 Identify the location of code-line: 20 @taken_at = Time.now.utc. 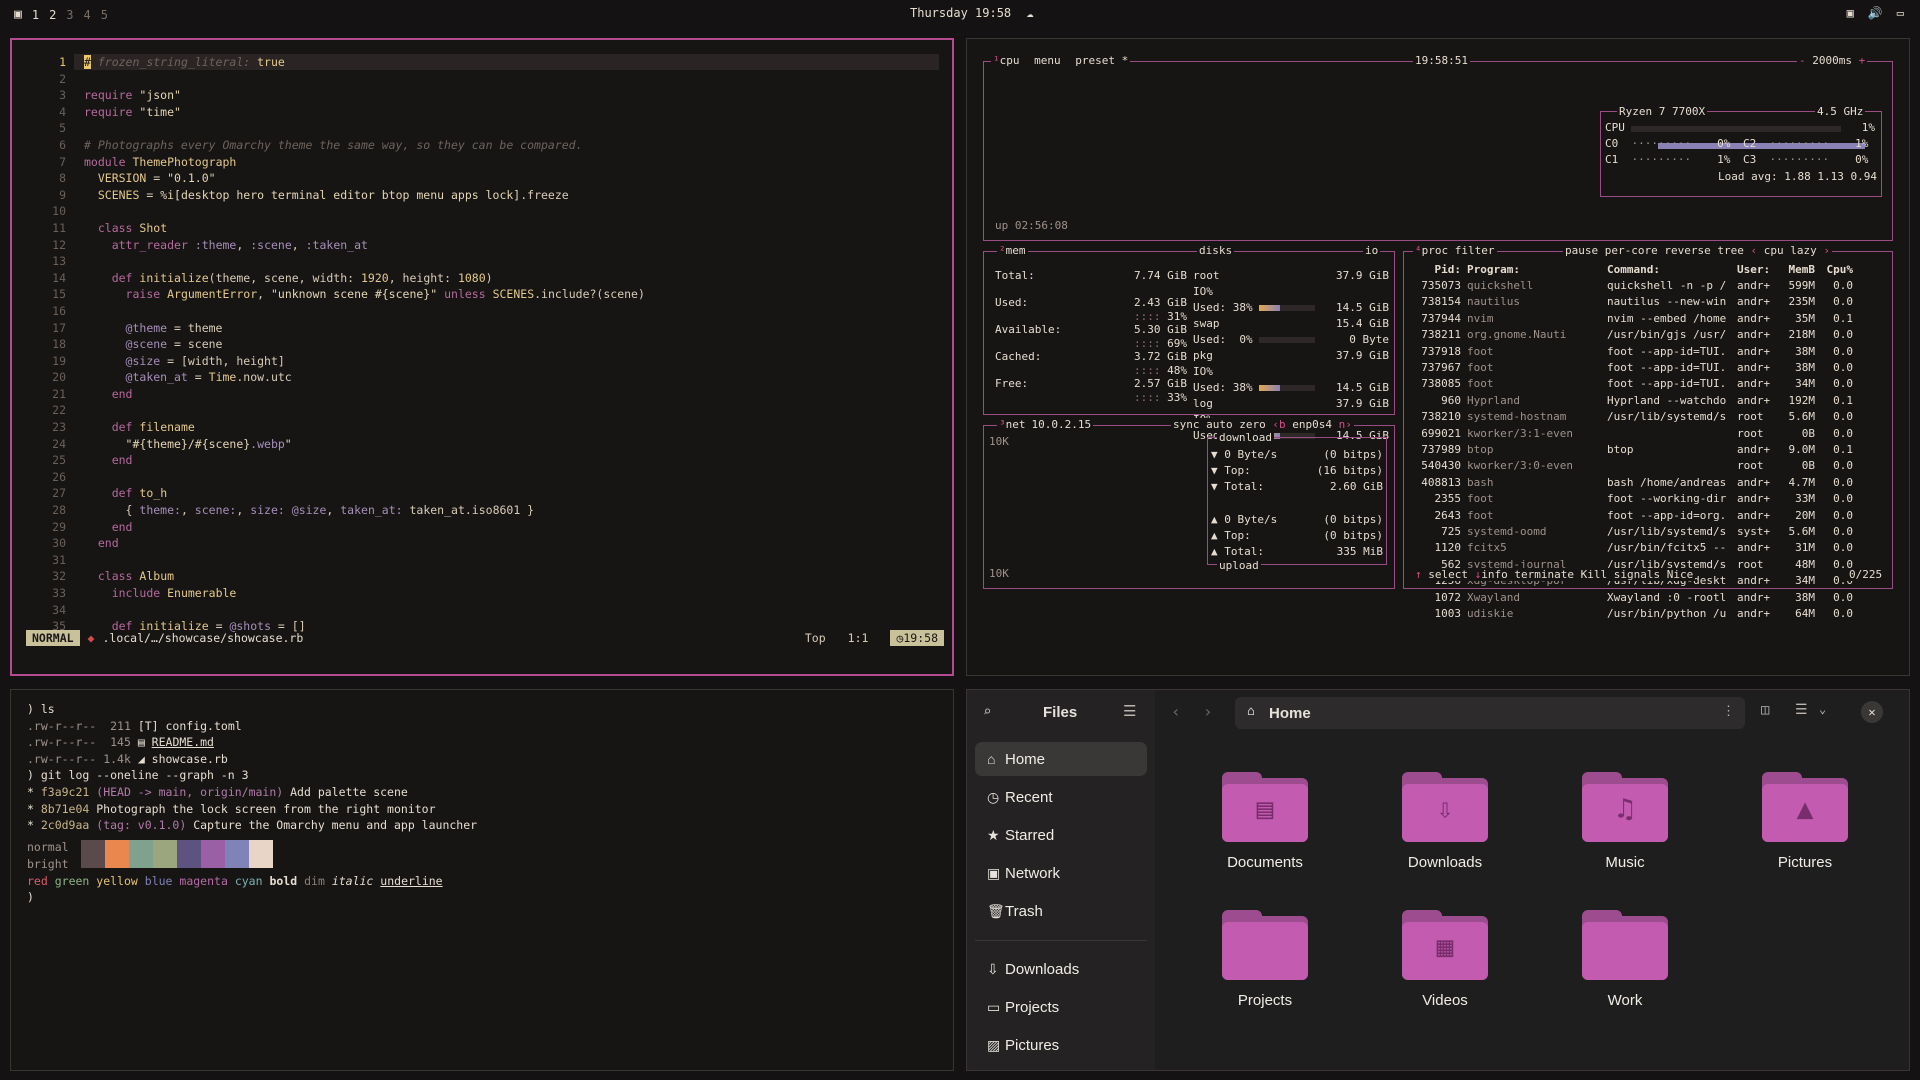
(338, 377).